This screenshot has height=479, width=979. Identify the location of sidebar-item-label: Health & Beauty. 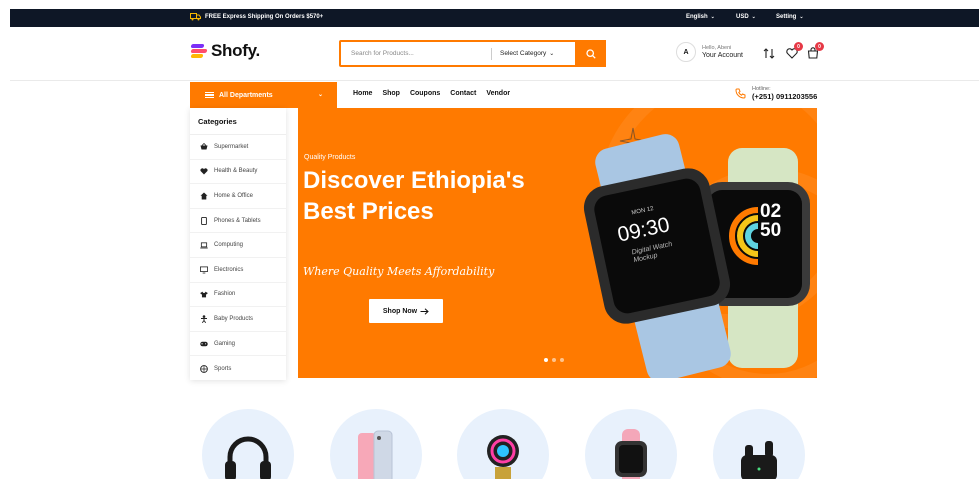
(236, 171).